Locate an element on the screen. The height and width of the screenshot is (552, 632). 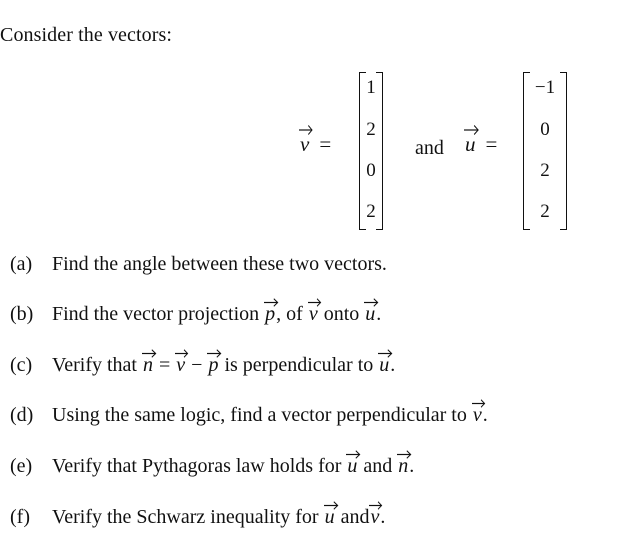
question-text: − is located at coordinates (197, 365).